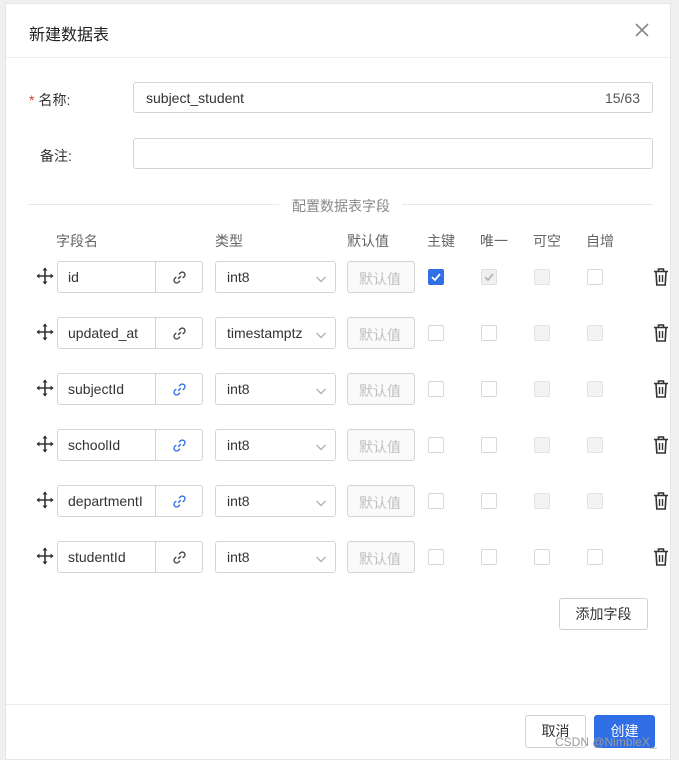 This screenshot has width=679, height=760. I want to click on table-name-input: subject_student 15/63, so click(393, 97).